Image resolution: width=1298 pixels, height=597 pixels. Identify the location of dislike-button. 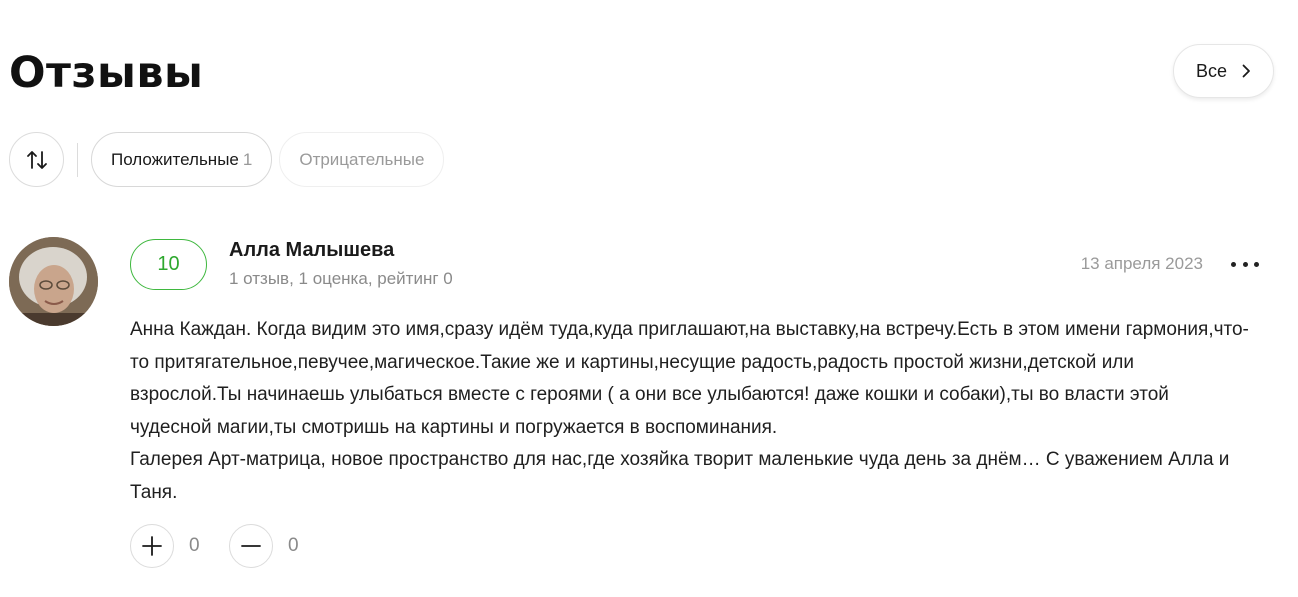
(251, 546).